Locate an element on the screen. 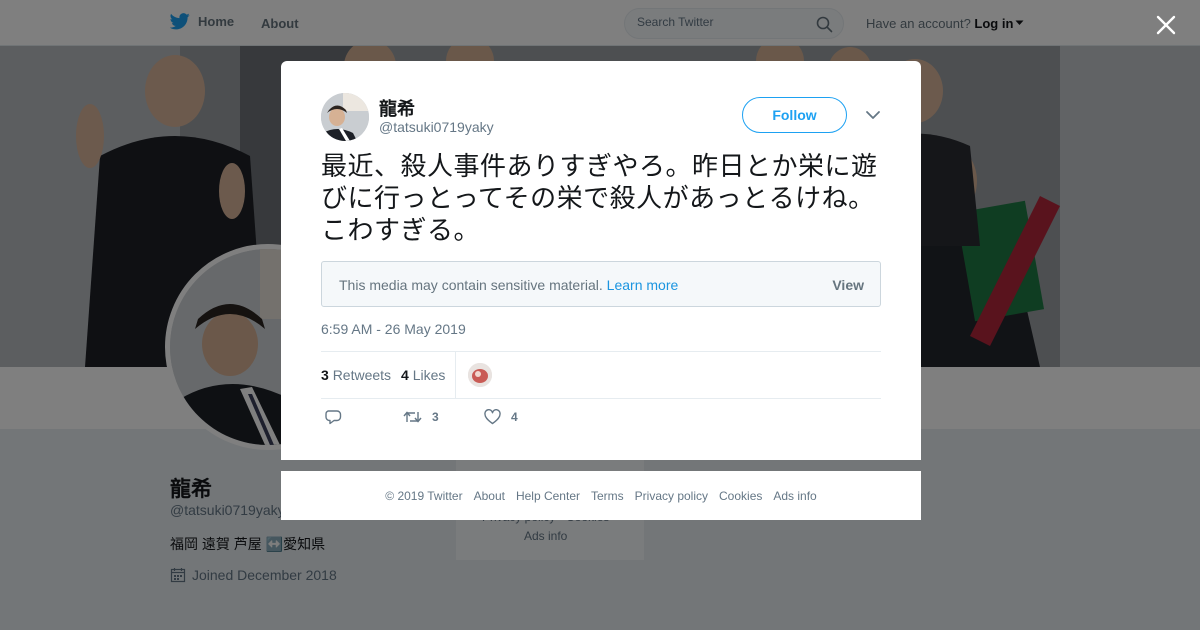 The width and height of the screenshot is (1200, 630). tweet-stats: 3 Retweets 4 Likes is located at coordinates (601, 375).